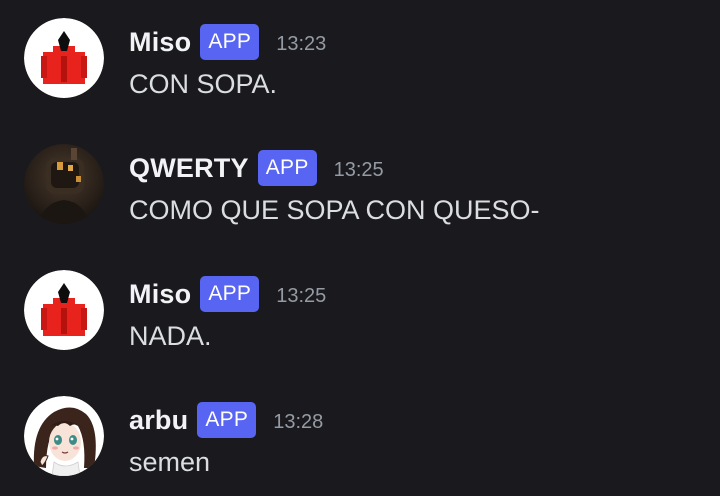 The height and width of the screenshot is (496, 720). What do you see at coordinates (298, 420) in the screenshot?
I see `timestamp: 13:28` at bounding box center [298, 420].